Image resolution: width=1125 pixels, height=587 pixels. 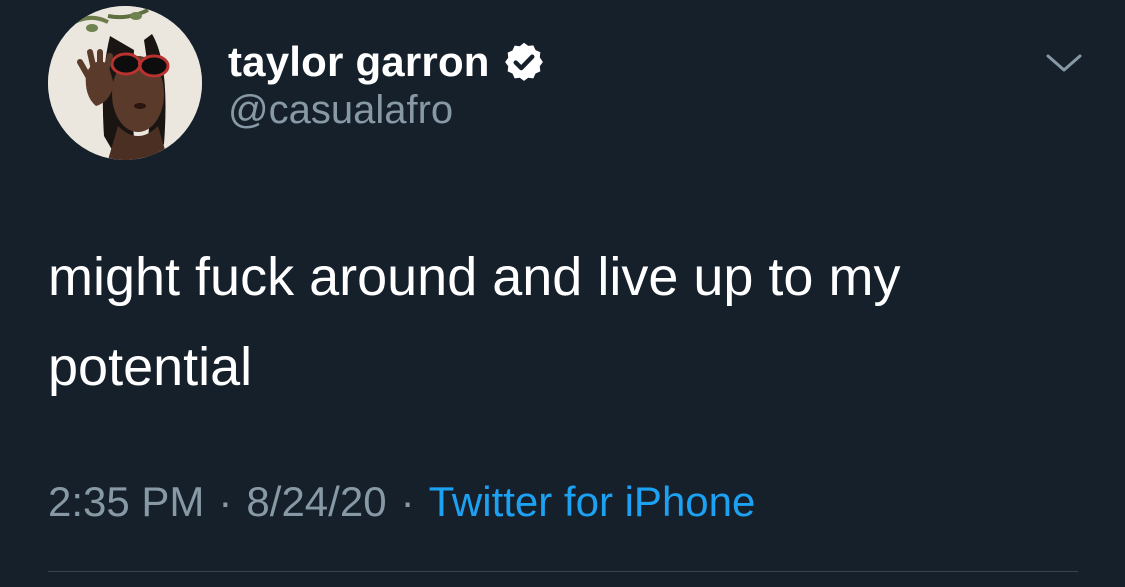 I want to click on avatar-image, so click(x=125, y=83).